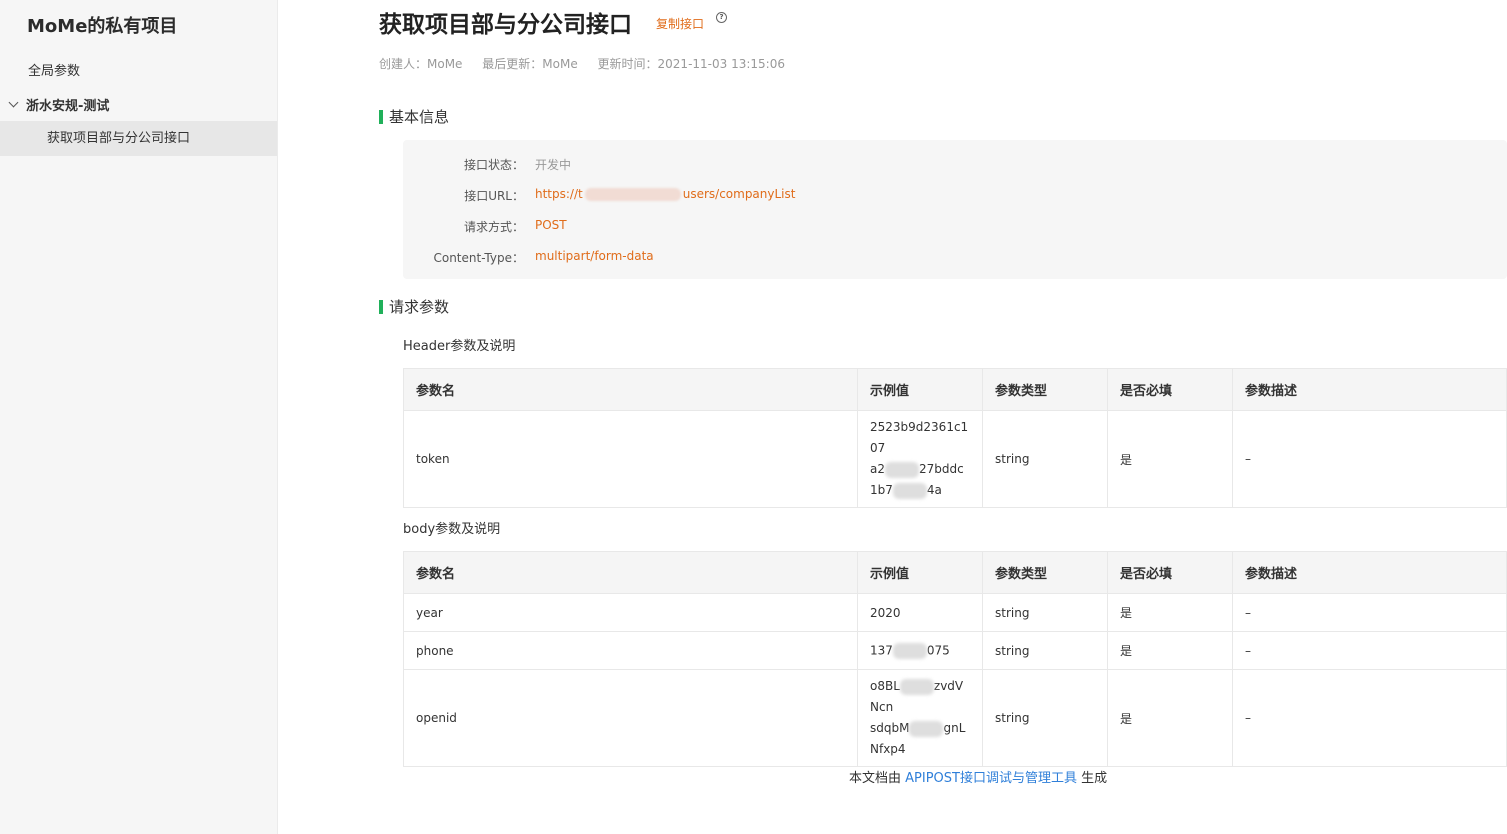 The image size is (1507, 834). Describe the element at coordinates (421, 64) in the screenshot. I see `creator: 创建人：MoMe` at that location.